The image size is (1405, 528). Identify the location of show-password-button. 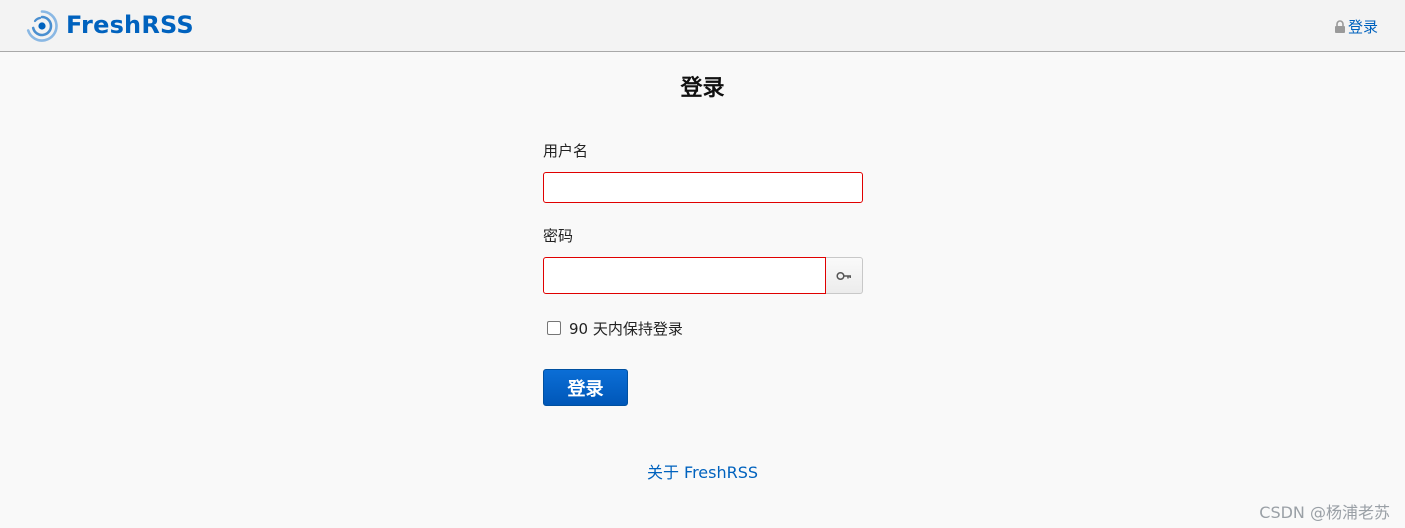
(844, 275).